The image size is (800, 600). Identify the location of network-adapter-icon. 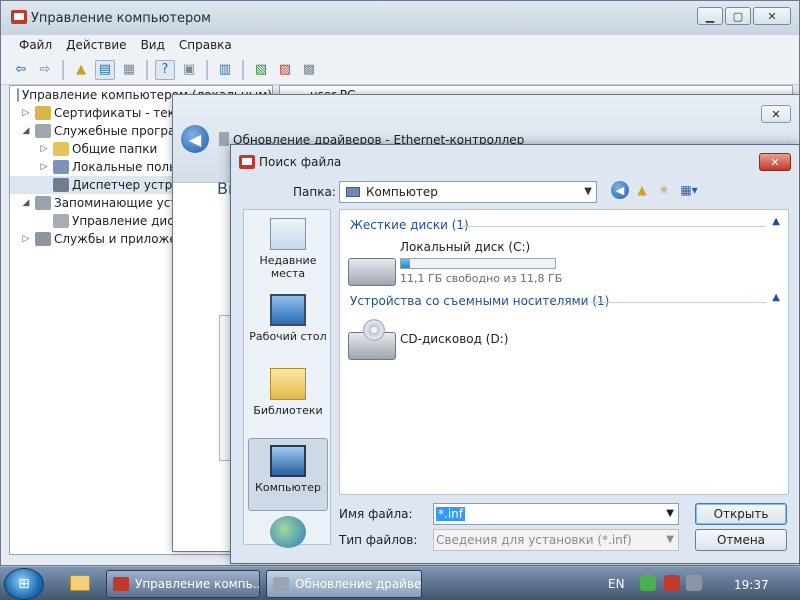
(224, 139).